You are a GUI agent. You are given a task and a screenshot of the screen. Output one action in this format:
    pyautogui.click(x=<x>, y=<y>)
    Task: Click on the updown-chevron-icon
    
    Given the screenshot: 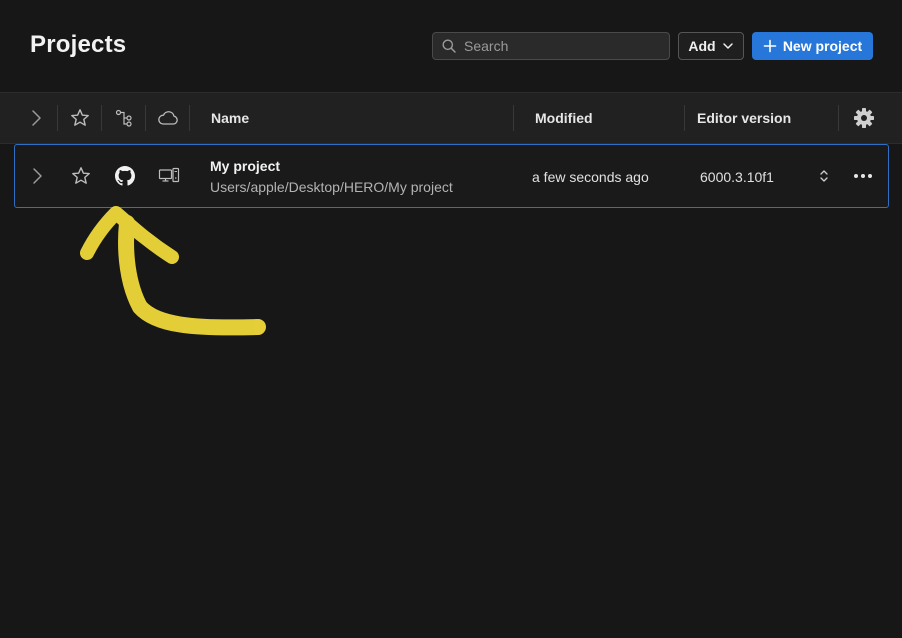 What is the action you would take?
    pyautogui.click(x=824, y=175)
    